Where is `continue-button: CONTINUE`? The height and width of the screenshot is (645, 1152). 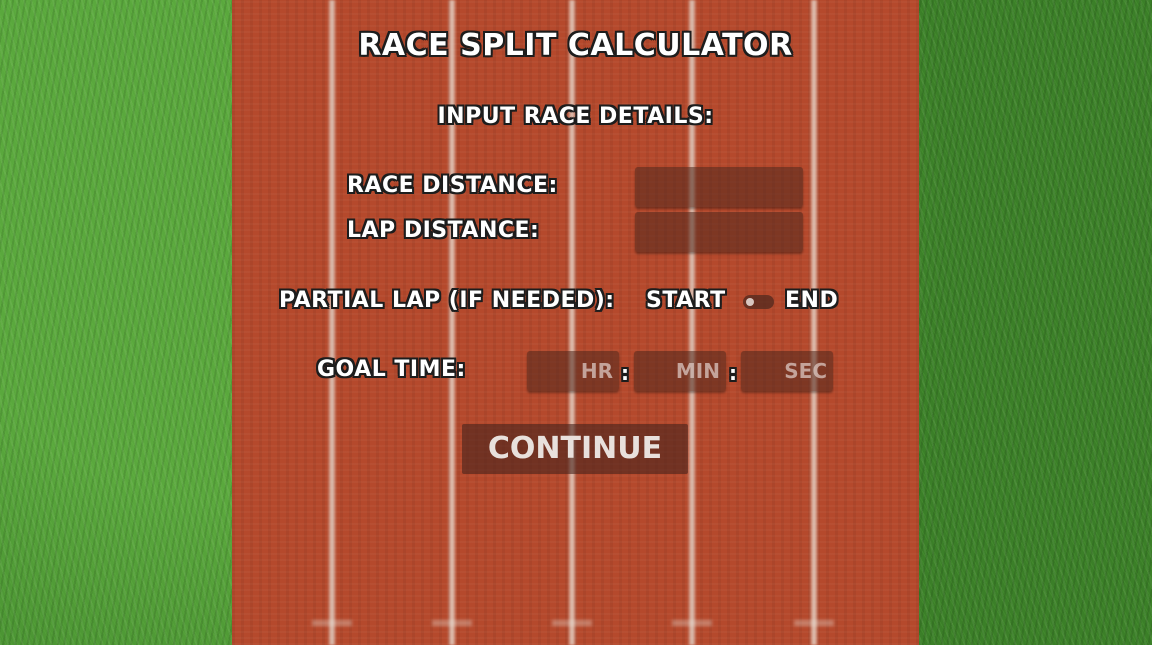 continue-button: CONTINUE is located at coordinates (575, 449).